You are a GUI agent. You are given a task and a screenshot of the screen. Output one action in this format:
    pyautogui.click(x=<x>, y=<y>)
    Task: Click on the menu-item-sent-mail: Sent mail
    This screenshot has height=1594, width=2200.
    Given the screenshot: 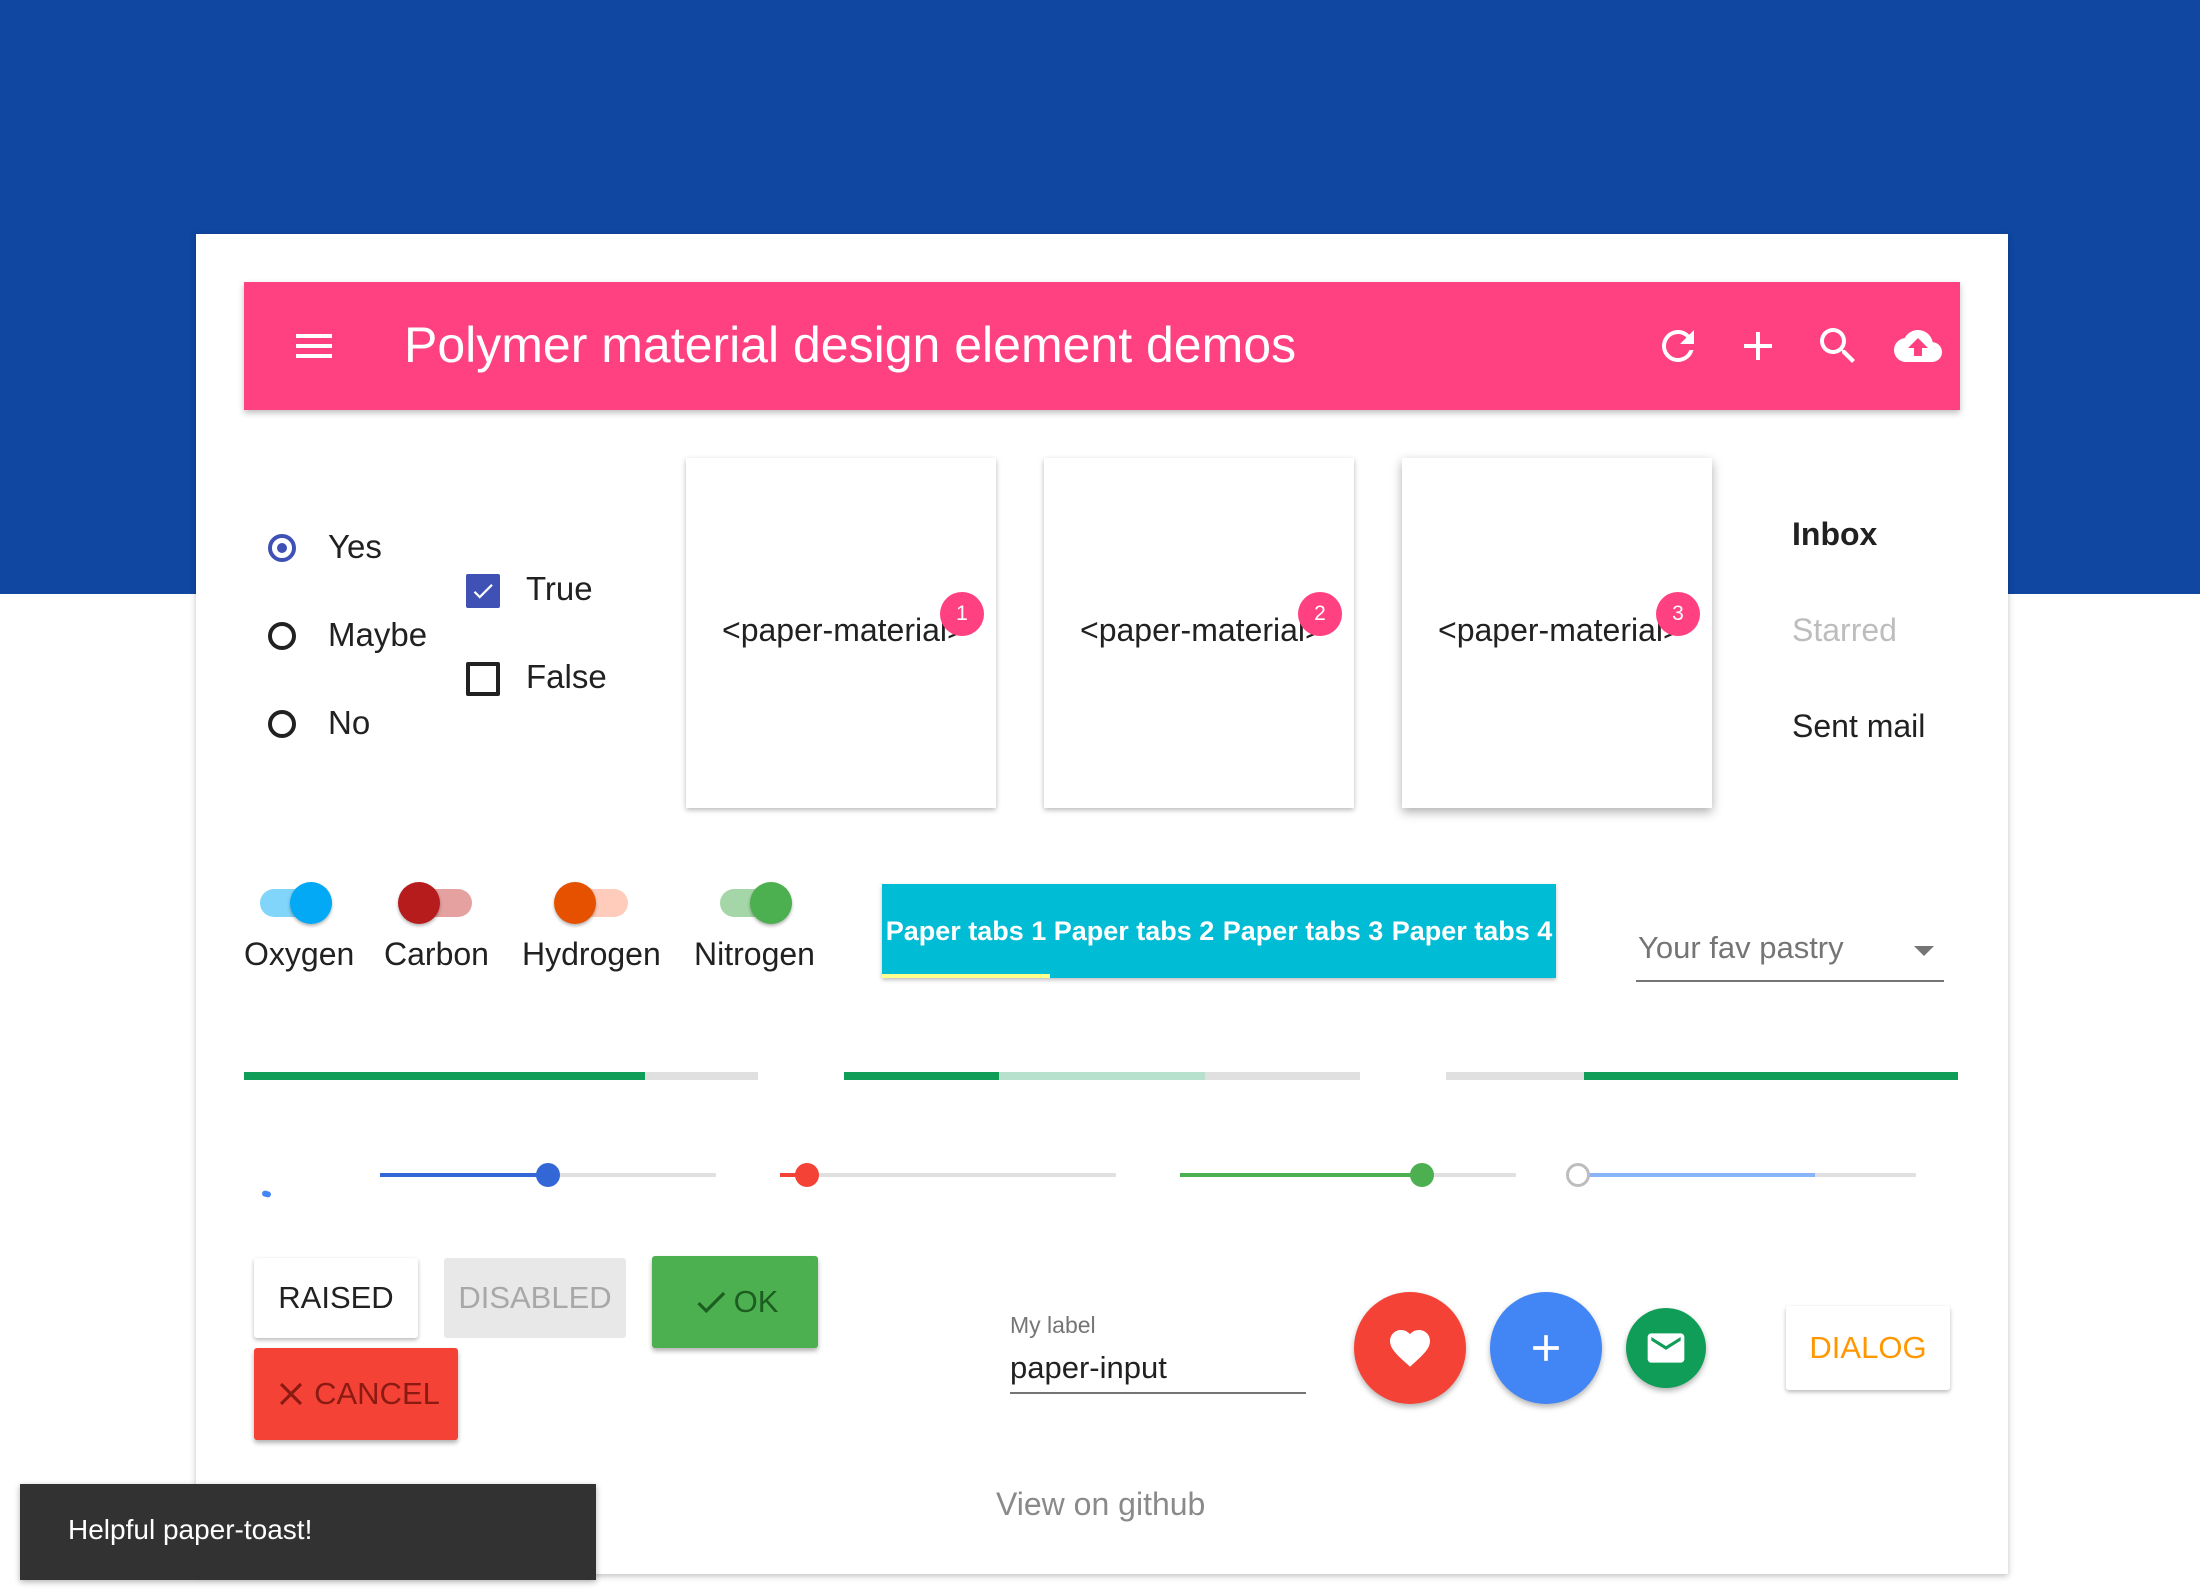 What is the action you would take?
    pyautogui.click(x=1858, y=726)
    